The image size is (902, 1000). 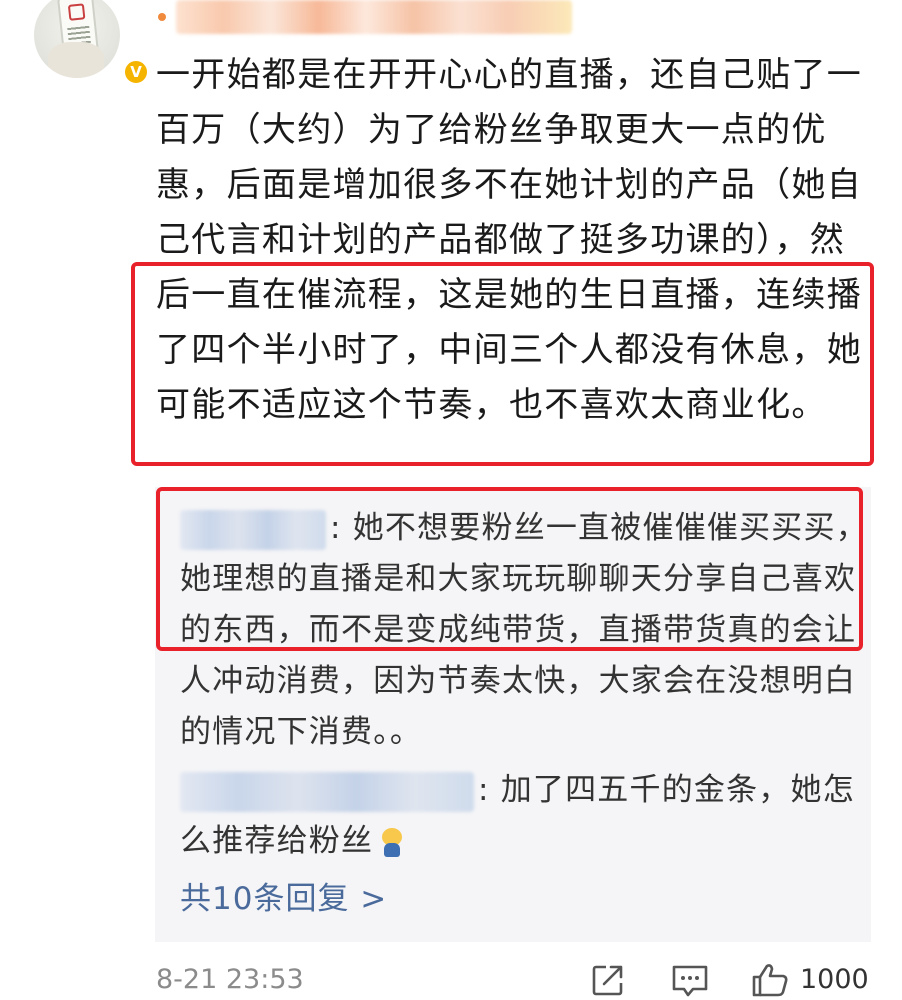 What do you see at coordinates (608, 980) in the screenshot?
I see `share-icon` at bounding box center [608, 980].